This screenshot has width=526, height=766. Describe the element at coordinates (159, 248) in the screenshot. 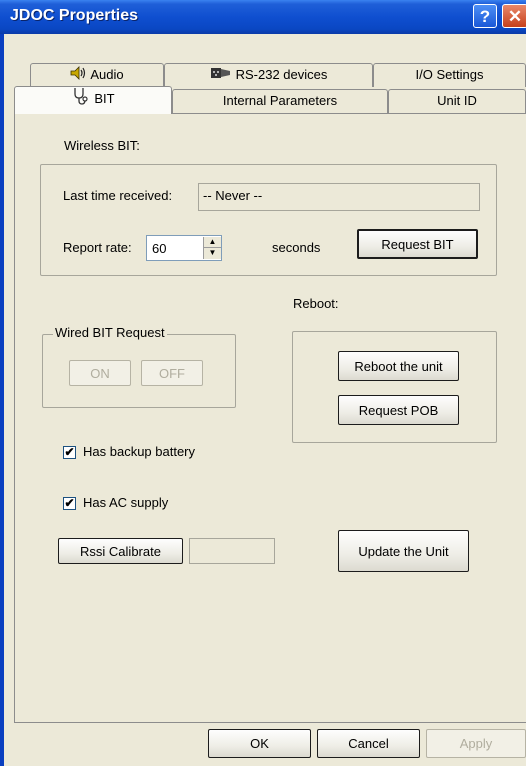

I see `report-rate-value: 60` at that location.